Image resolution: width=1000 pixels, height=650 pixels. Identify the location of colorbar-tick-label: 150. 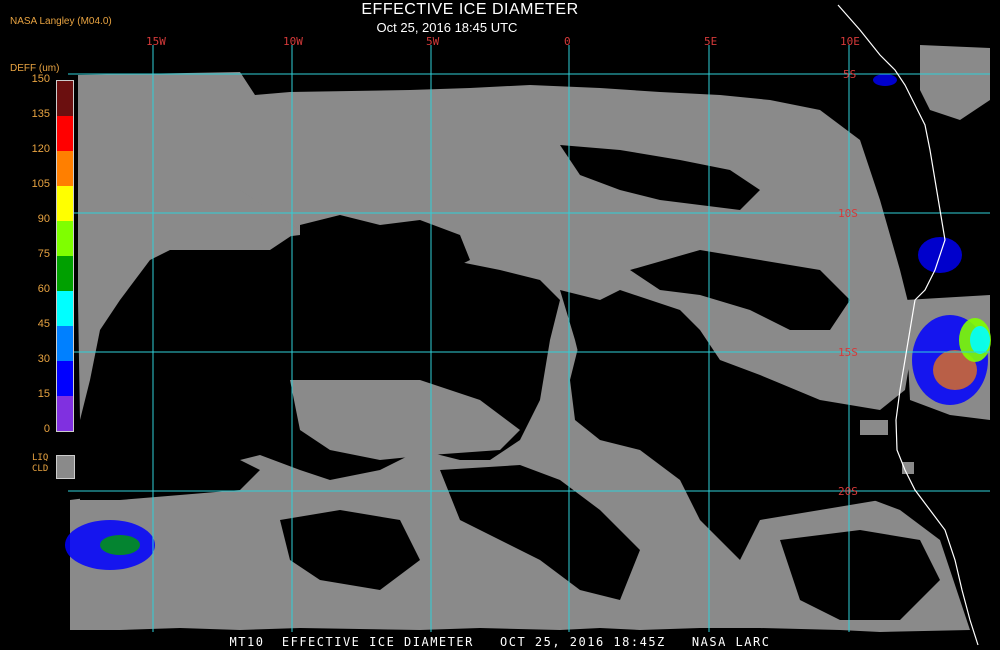
(40, 79).